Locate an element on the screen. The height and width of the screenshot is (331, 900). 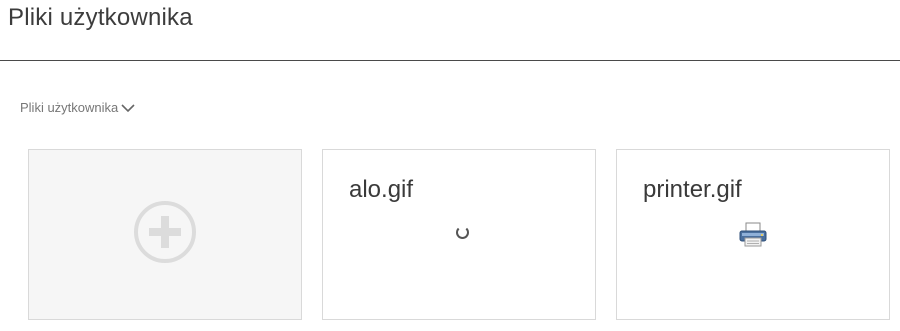
chevron-down-icon is located at coordinates (128, 108).